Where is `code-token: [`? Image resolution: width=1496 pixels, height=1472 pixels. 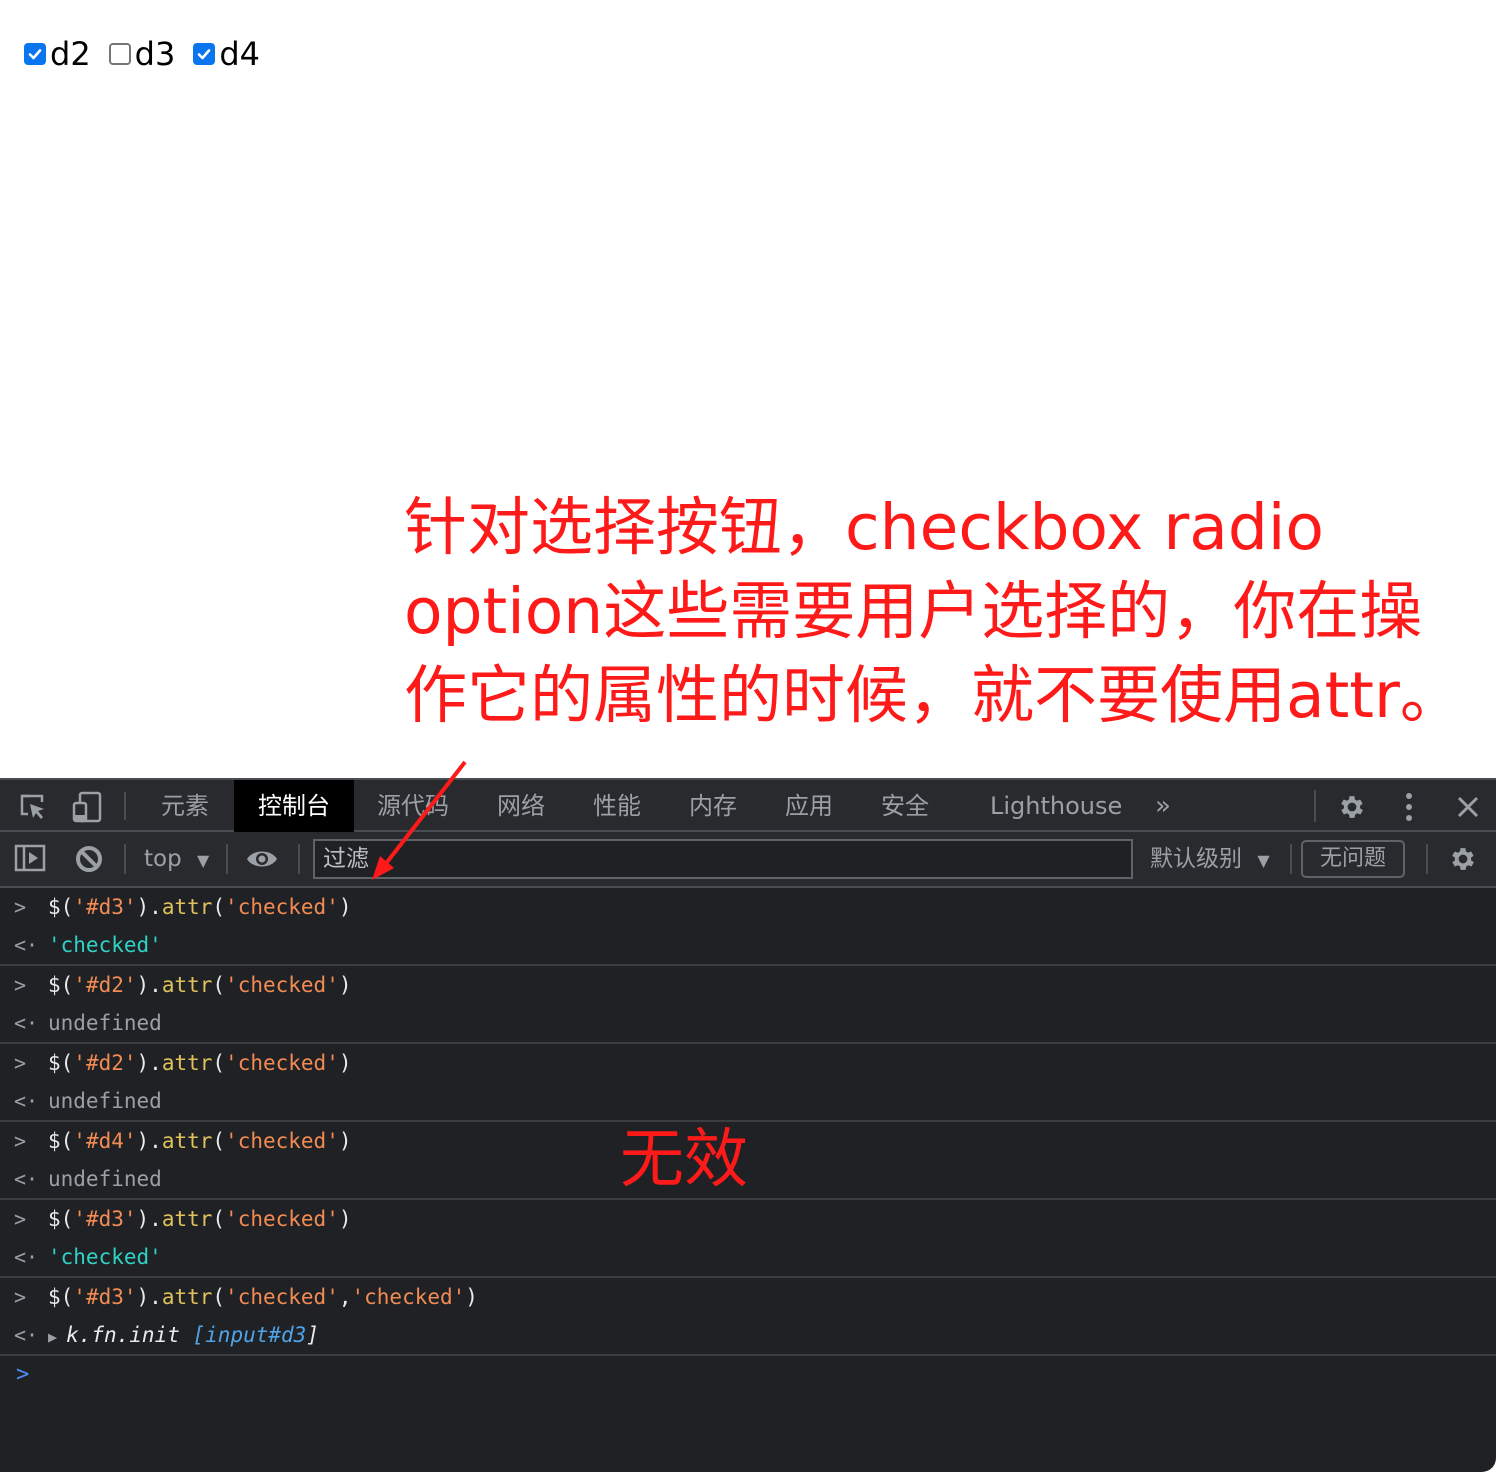
code-token: [ is located at coordinates (192, 1335).